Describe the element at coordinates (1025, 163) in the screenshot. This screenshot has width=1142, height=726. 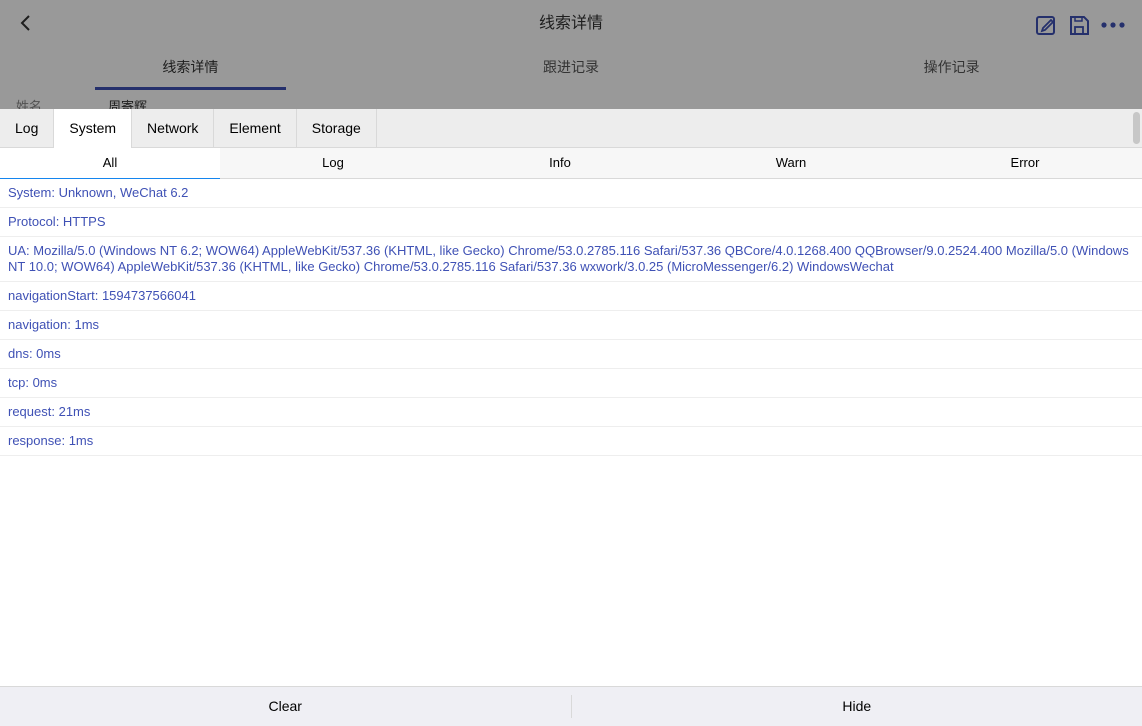
I see `filter-error: Error` at that location.